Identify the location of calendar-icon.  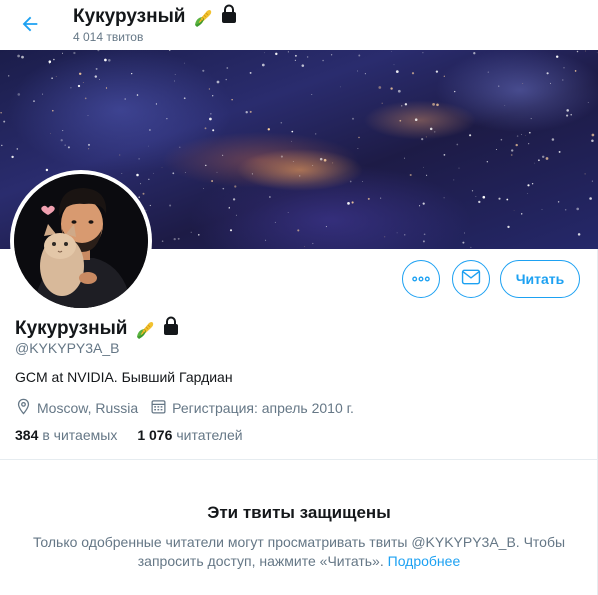
(158, 408).